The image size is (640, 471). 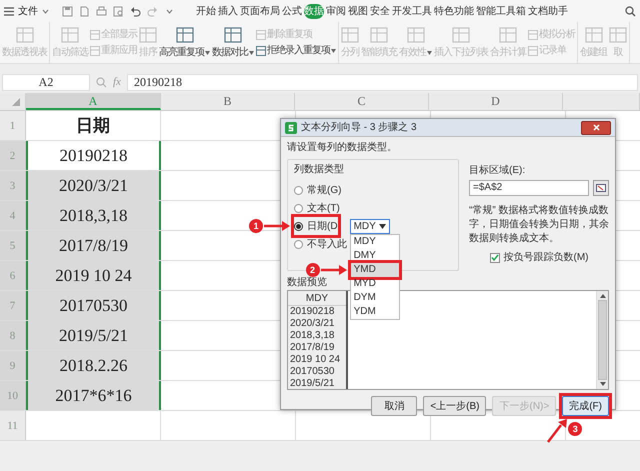 What do you see at coordinates (317, 208) in the screenshot?
I see `radio-option: 文本(T)` at bounding box center [317, 208].